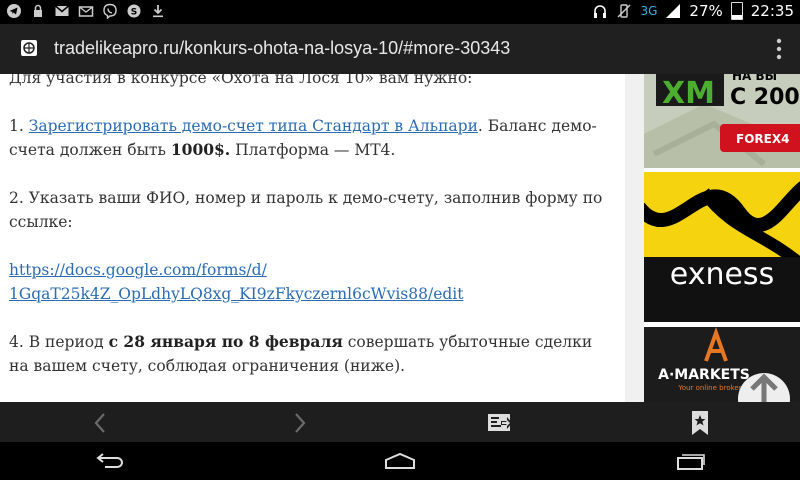 The width and height of the screenshot is (800, 480). What do you see at coordinates (14, 11) in the screenshot?
I see `telegram-icon` at bounding box center [14, 11].